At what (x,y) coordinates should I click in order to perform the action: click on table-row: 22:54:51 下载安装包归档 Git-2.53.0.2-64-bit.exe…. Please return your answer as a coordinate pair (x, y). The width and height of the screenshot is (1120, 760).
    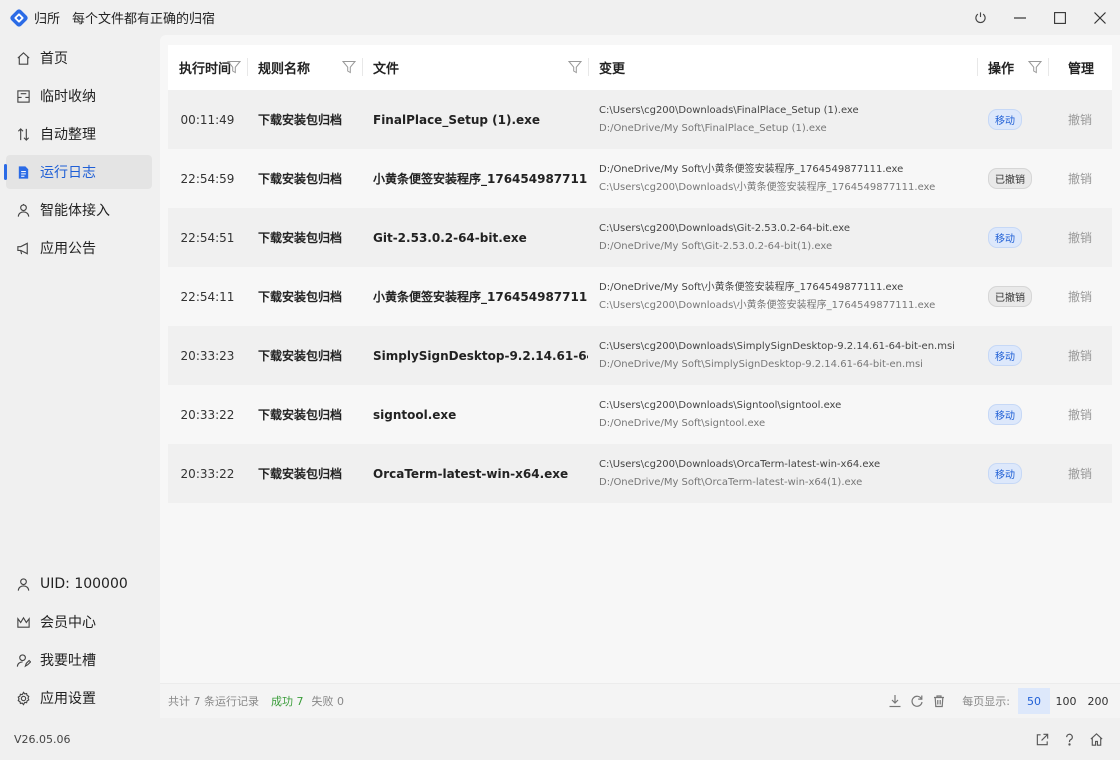
    Looking at the image, I should click on (640, 237).